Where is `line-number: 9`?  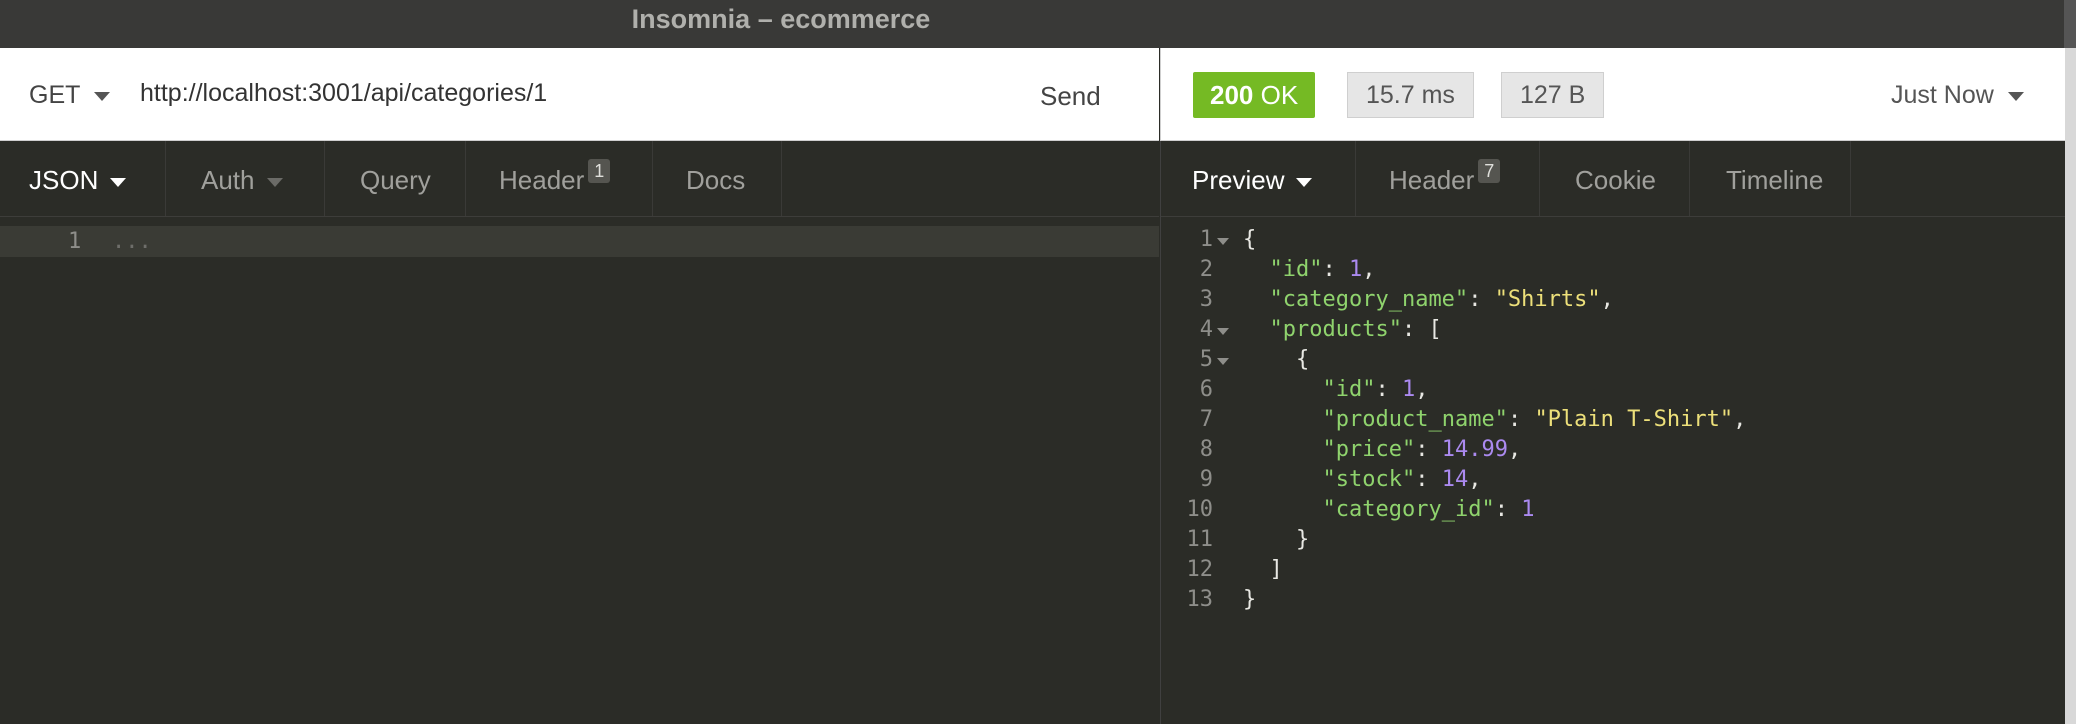
line-number: 9 is located at coordinates (1206, 479).